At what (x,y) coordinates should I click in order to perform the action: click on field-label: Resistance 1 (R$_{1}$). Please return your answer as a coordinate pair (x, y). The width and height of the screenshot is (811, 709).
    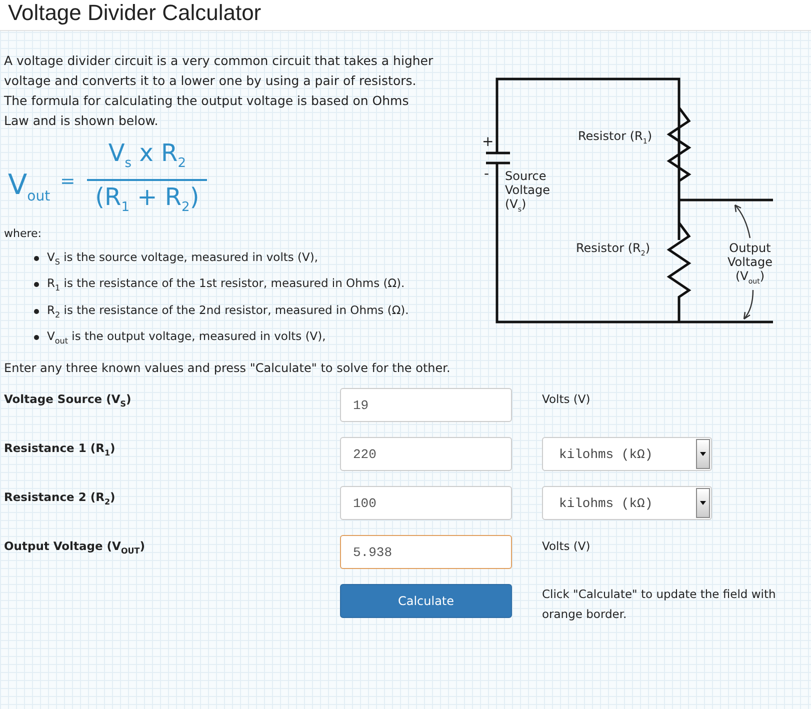
    Looking at the image, I should click on (60, 449).